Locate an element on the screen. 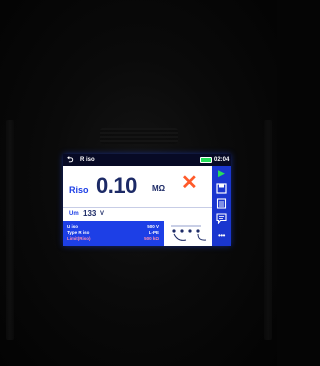 This screenshot has width=320, height=366. device-edge-left is located at coordinates (10, 230).